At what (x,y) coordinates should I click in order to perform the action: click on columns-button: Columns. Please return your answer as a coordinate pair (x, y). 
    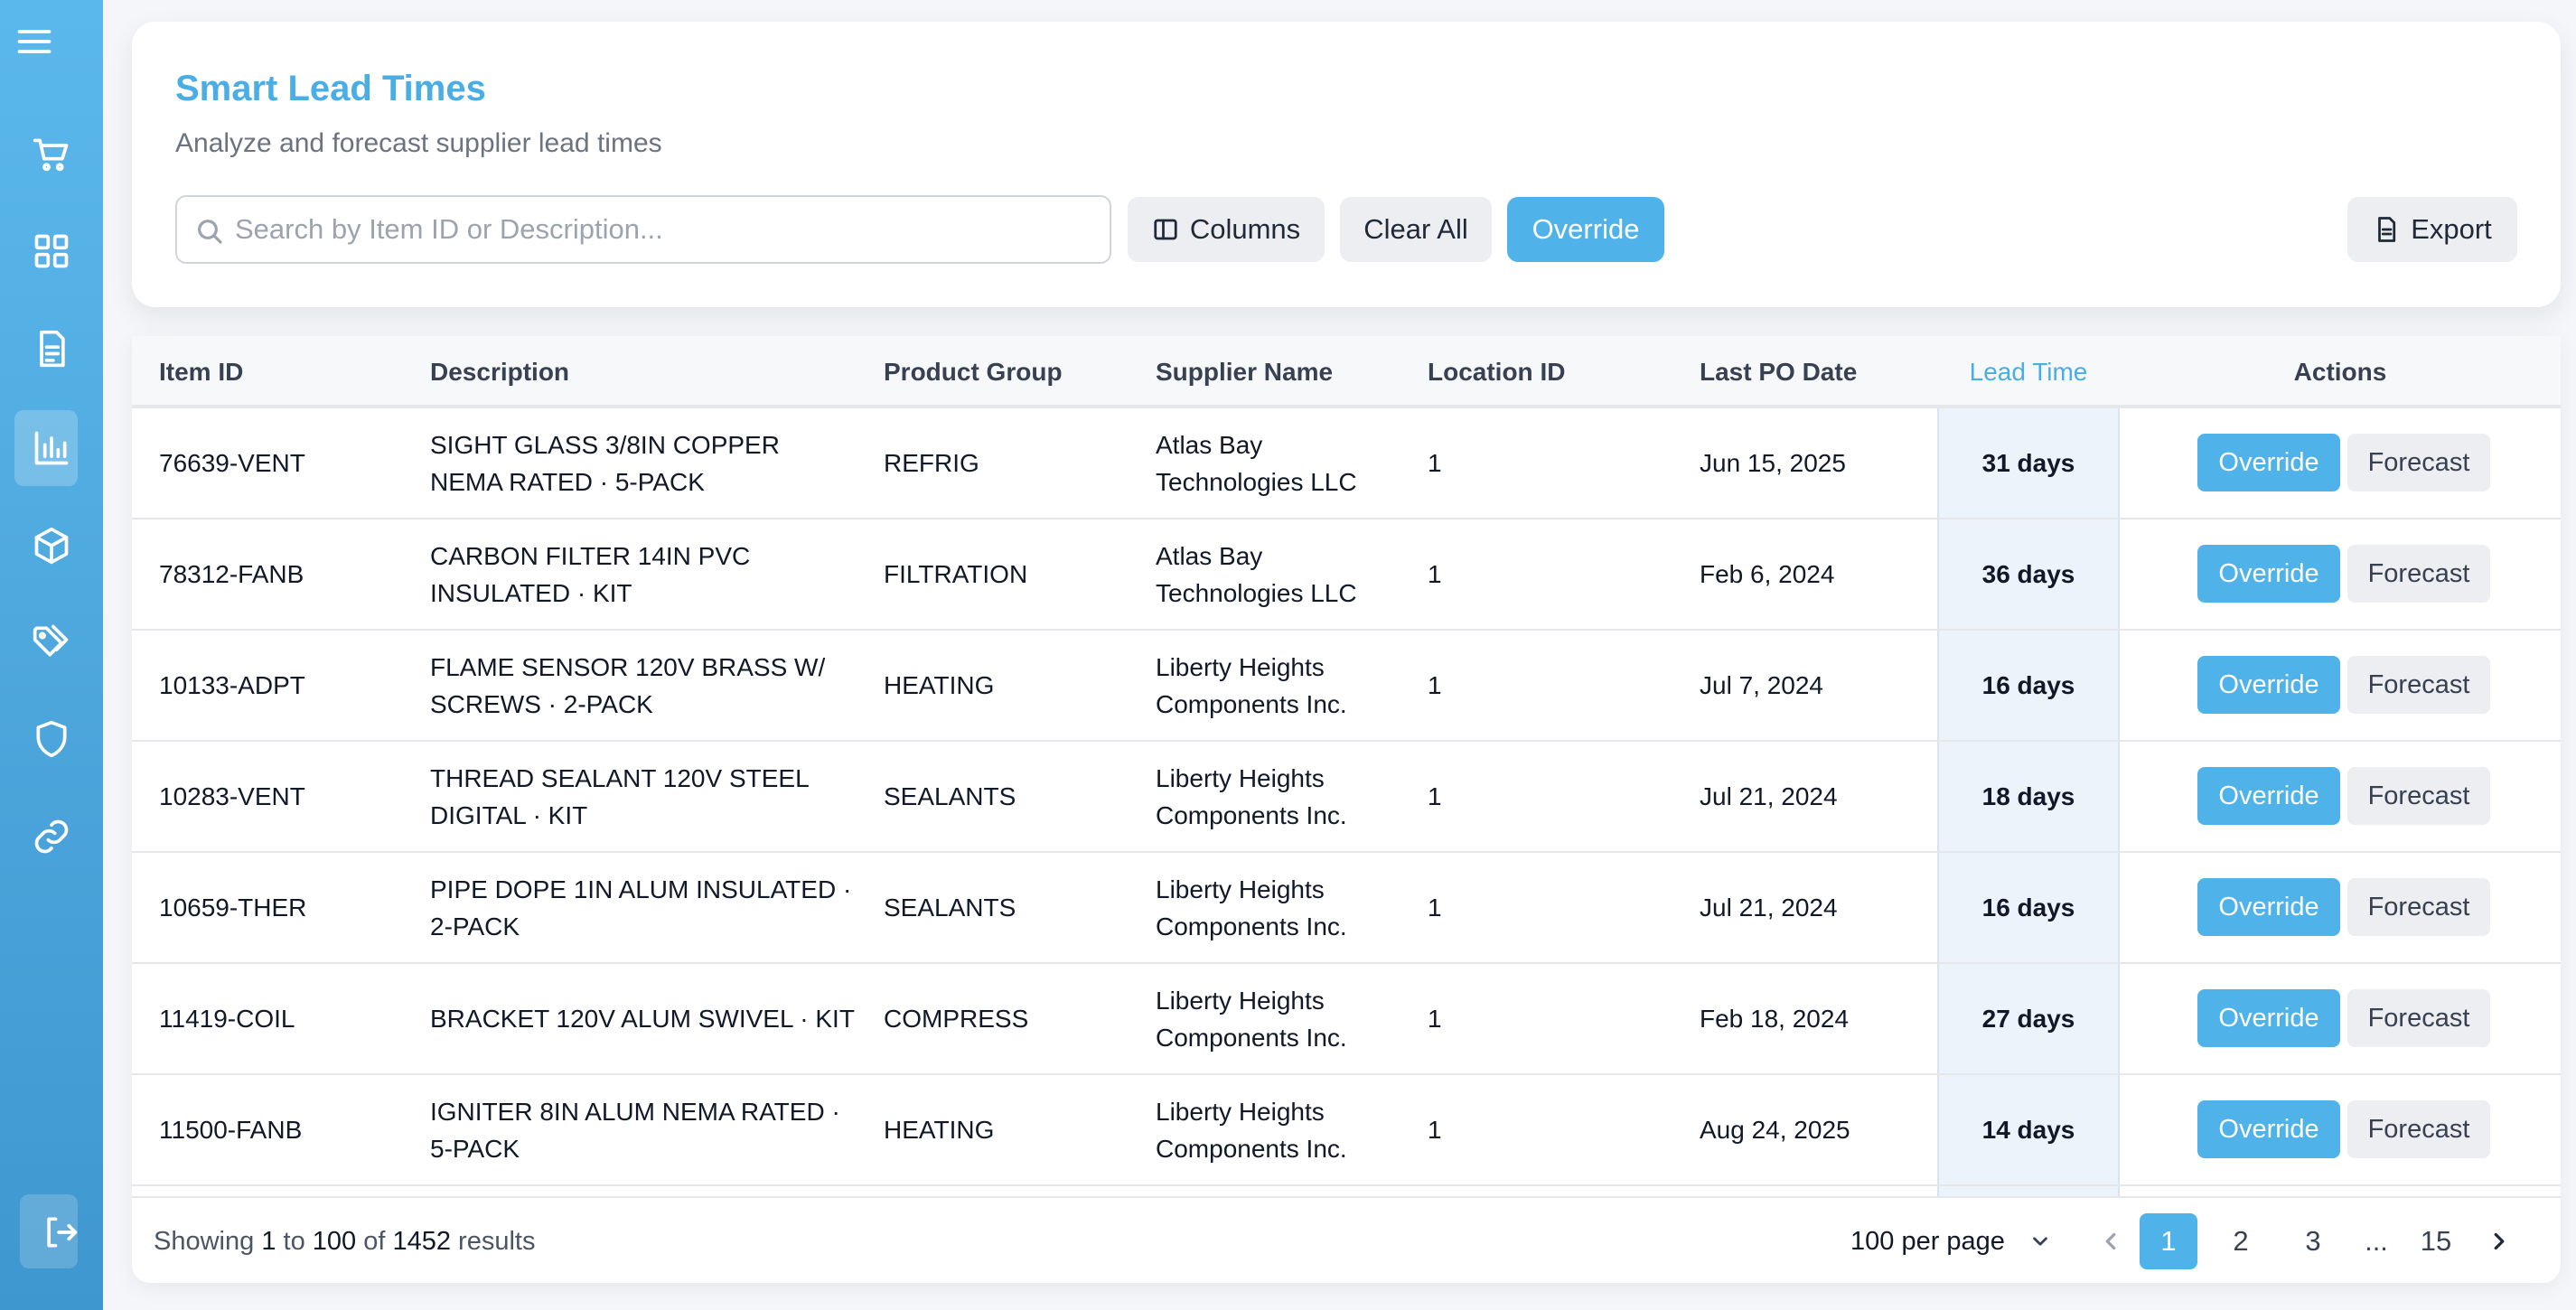
    Looking at the image, I should click on (1226, 229).